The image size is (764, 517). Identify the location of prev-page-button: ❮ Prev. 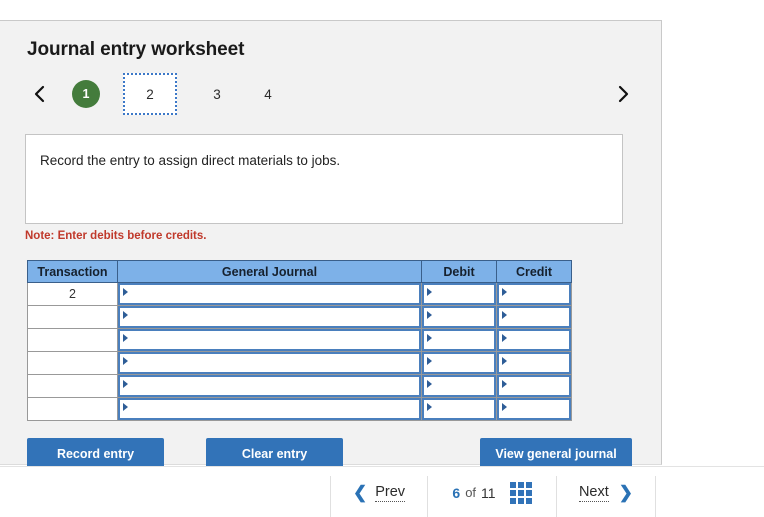
(379, 492).